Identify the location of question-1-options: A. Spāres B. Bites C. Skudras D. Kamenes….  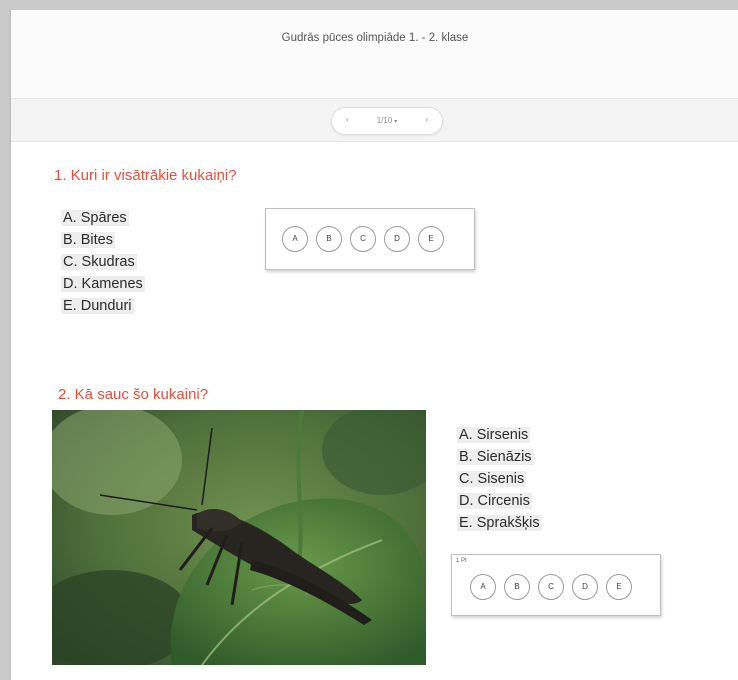
(103, 262).